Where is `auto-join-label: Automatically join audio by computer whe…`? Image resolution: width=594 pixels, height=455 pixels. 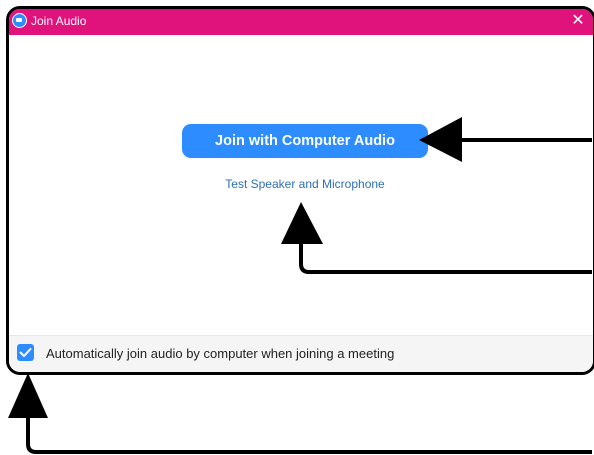
auto-join-label: Automatically join audio by computer whe… is located at coordinates (220, 353).